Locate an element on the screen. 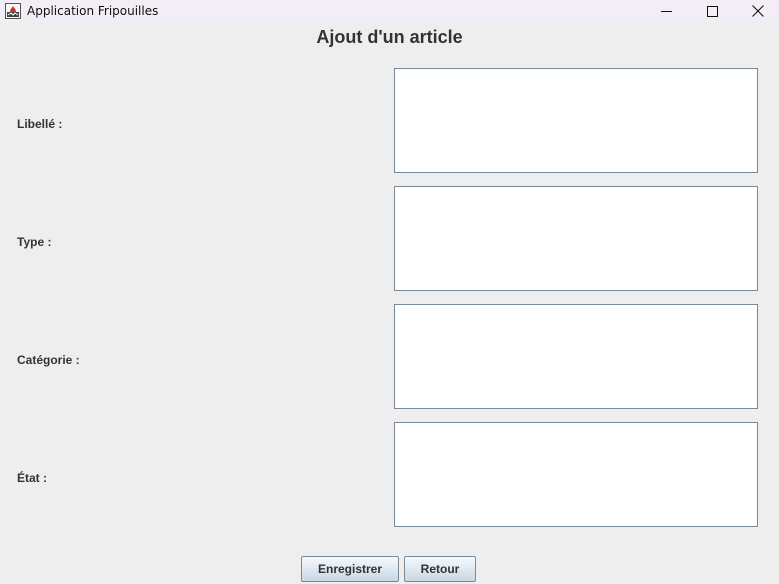 The image size is (779, 584). java-app-icon is located at coordinates (13, 11).